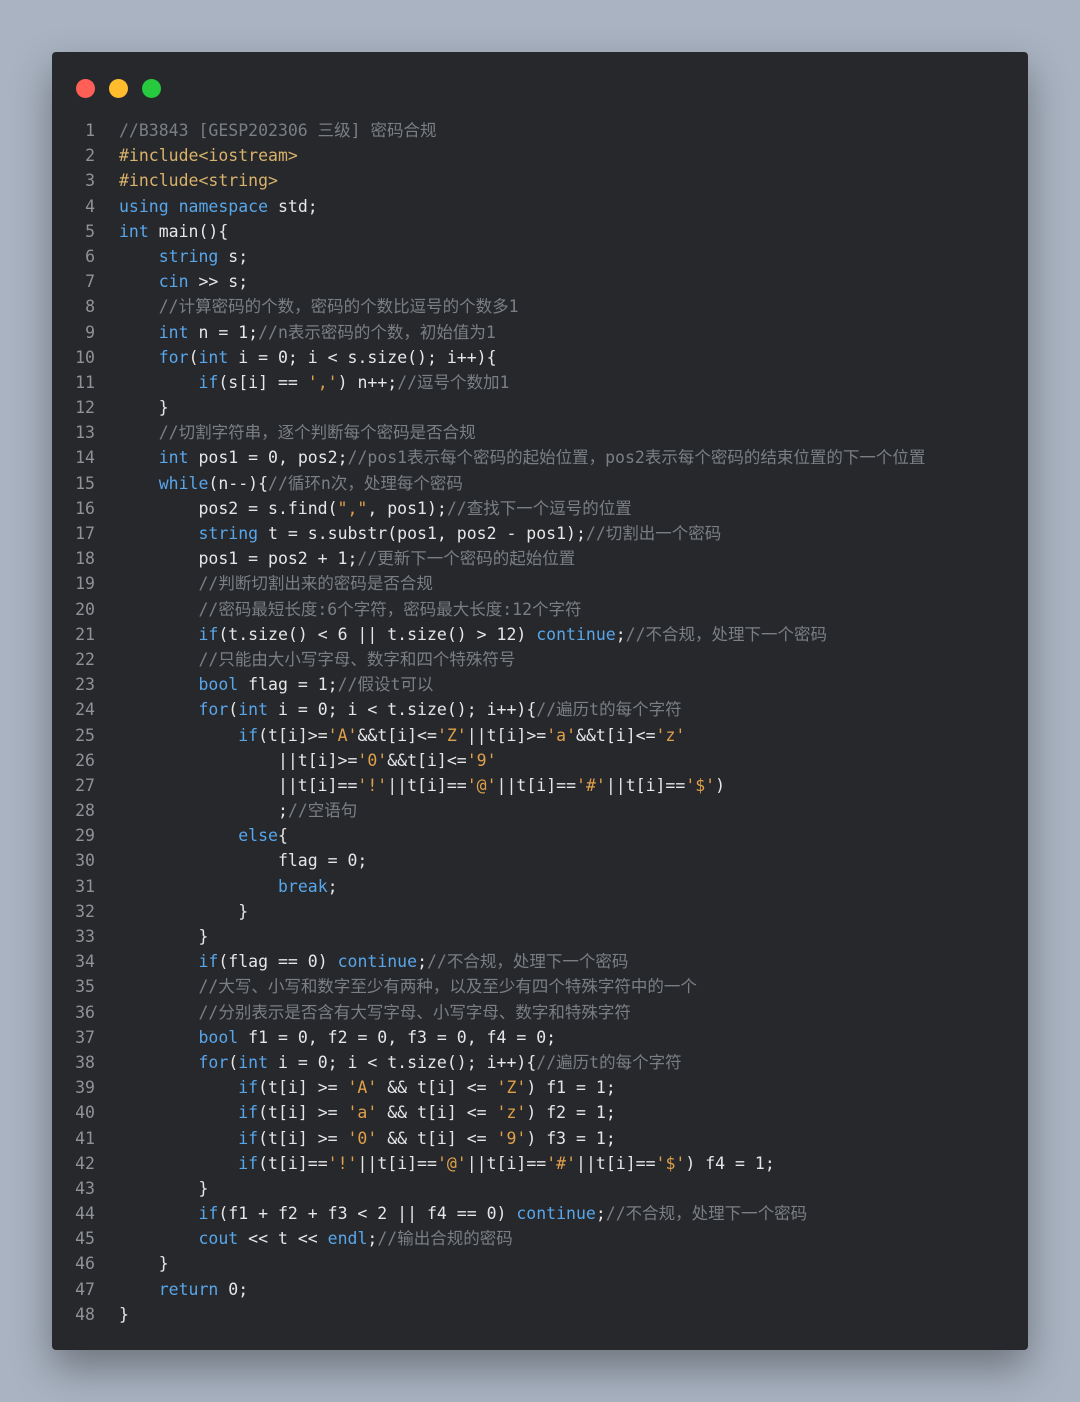 Image resolution: width=1080 pixels, height=1402 pixels. What do you see at coordinates (85, 1239) in the screenshot?
I see `line-number: 45` at bounding box center [85, 1239].